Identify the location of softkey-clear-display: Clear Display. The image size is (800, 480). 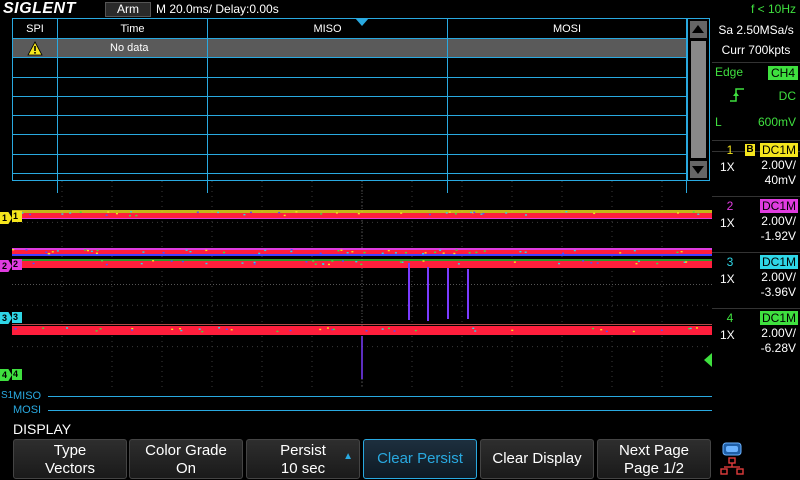
(537, 459).